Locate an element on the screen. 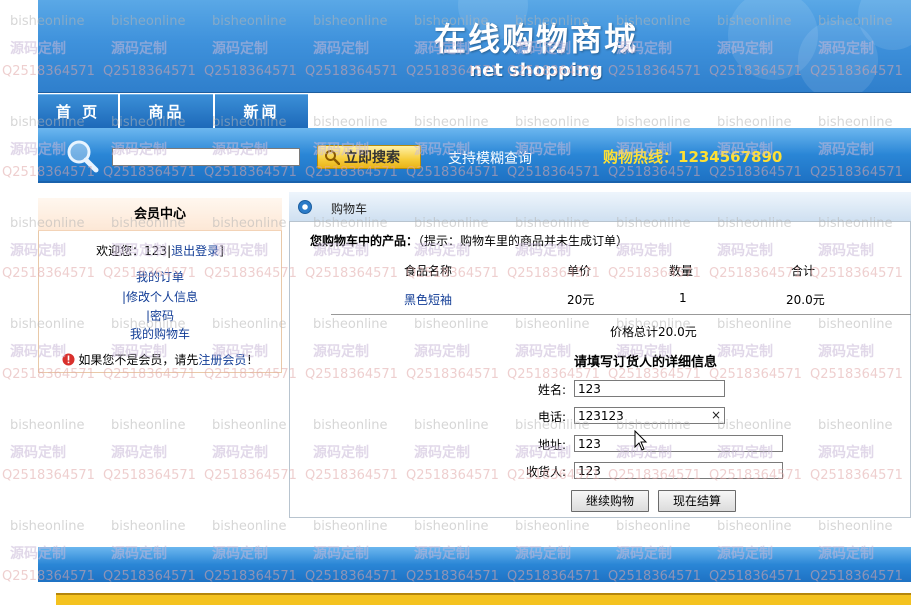  site-title: 在线购物商城 is located at coordinates (535, 39).